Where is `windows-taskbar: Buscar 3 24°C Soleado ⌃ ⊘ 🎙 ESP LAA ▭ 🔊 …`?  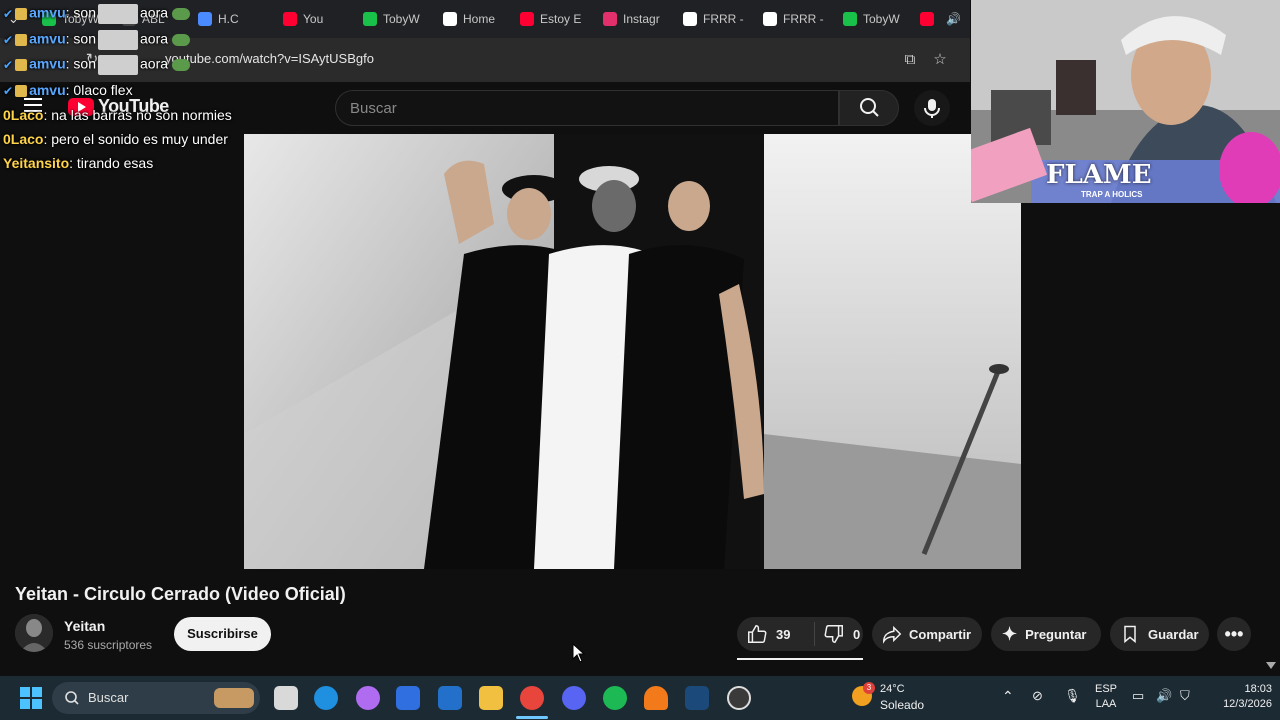
windows-taskbar: Buscar 3 24°C Soleado ⌃ ⊘ 🎙 ESP LAA ▭ 🔊 … is located at coordinates (640, 698).